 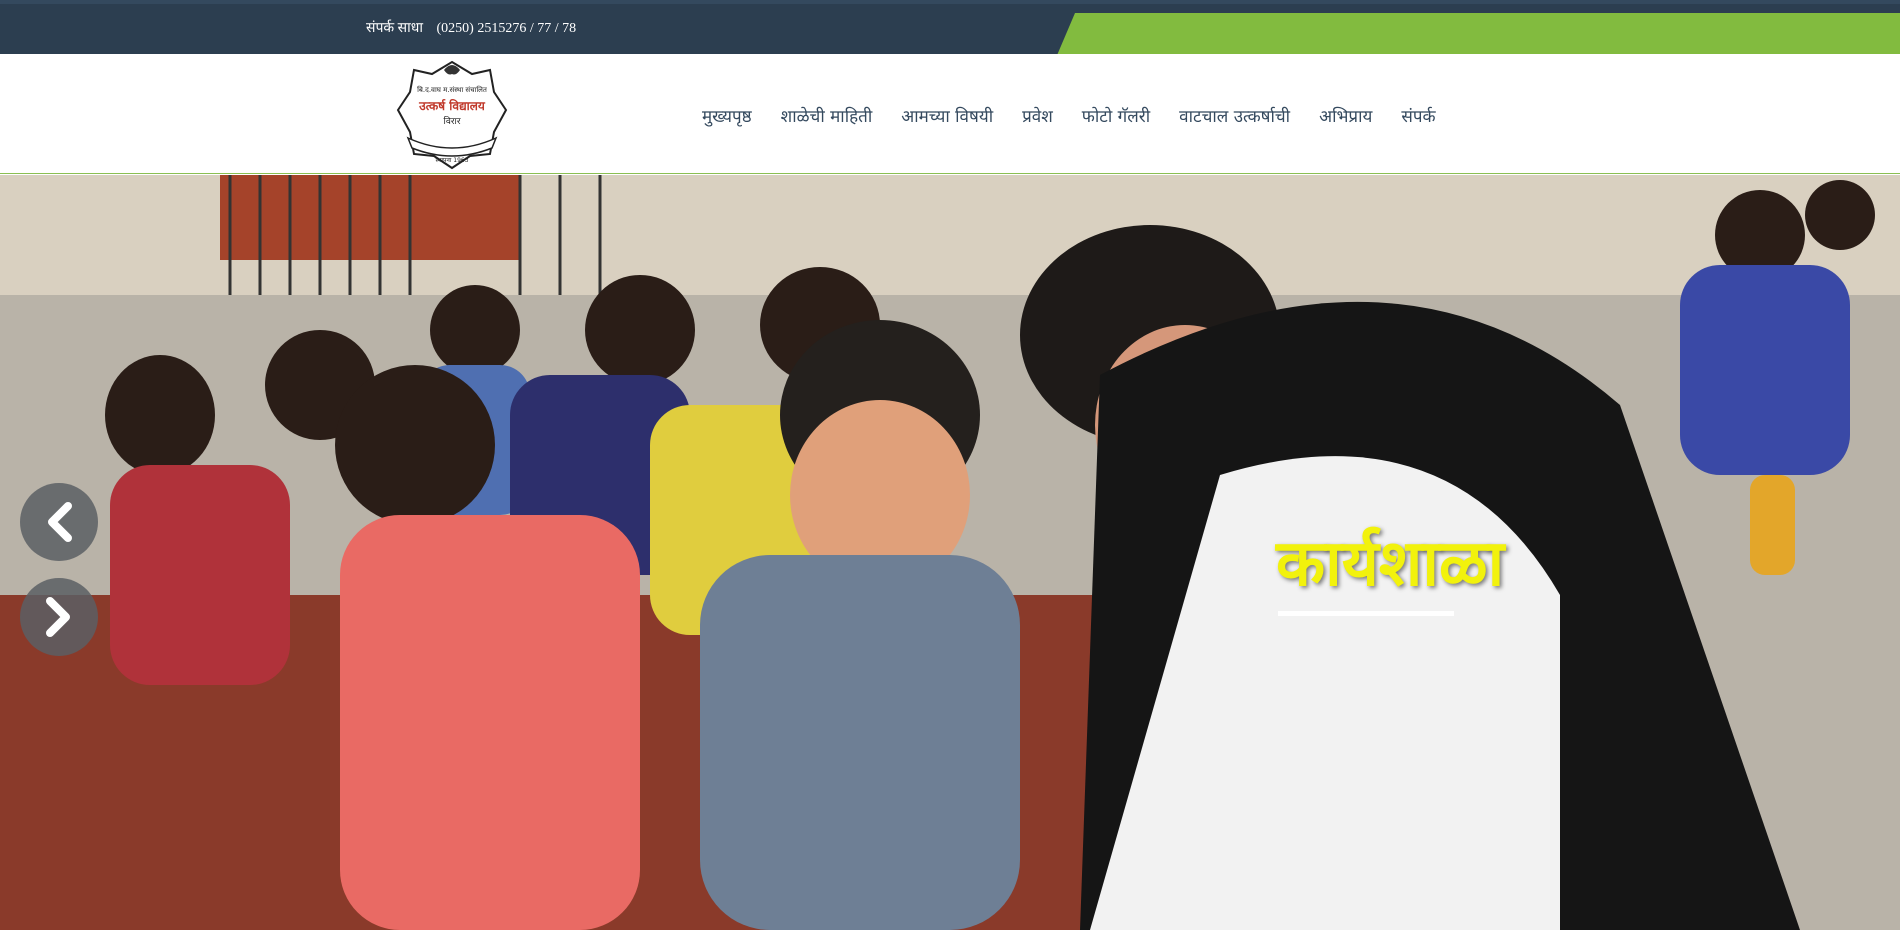 What do you see at coordinates (950, 30) in the screenshot?
I see `top-bar: संपर्क साधा (0250) 2515276 / 77 / 78` at bounding box center [950, 30].